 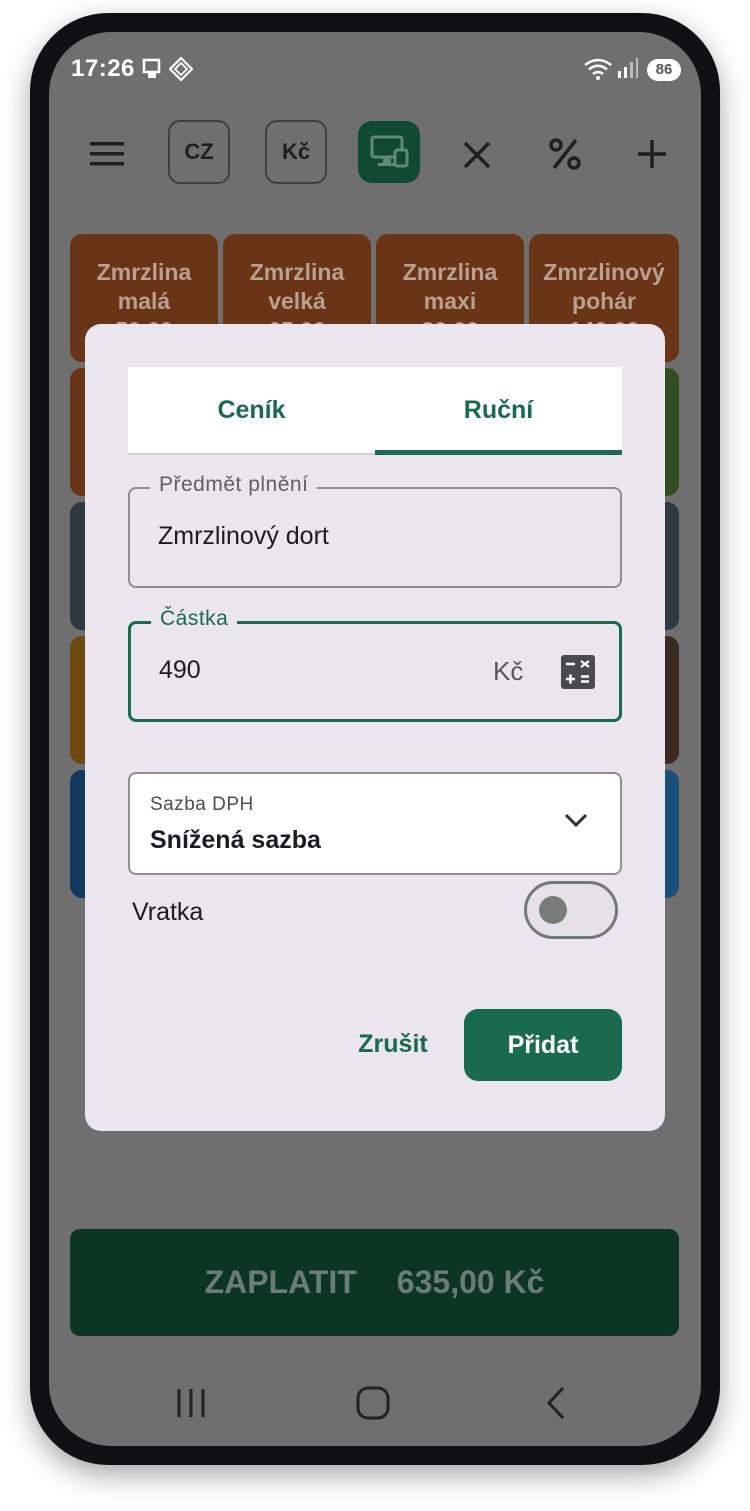 I want to click on chevron-down-icon, so click(x=576, y=822).